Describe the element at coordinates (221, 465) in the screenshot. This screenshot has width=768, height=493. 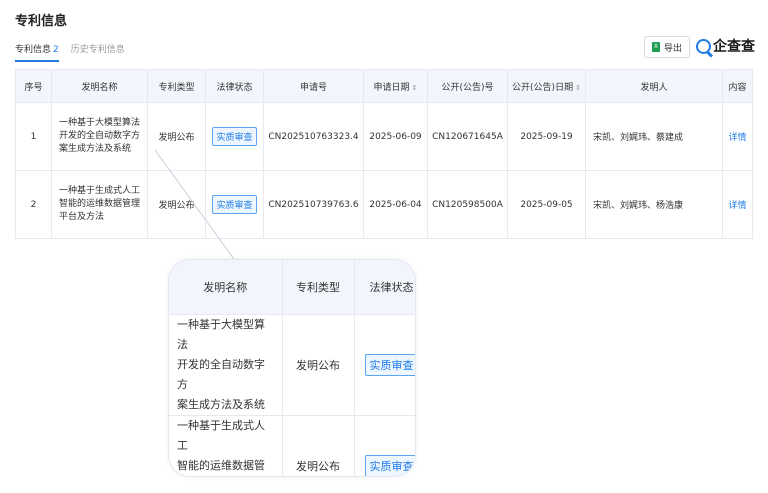
I see `patent-name-line: 智能的运维数据管理` at that location.